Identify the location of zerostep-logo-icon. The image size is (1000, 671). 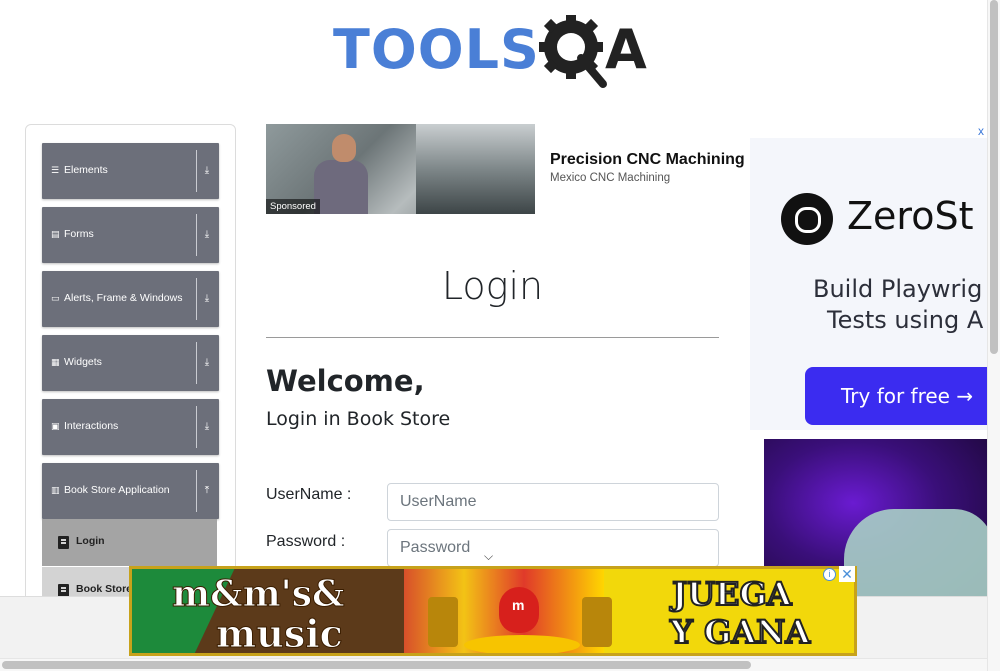
(807, 219).